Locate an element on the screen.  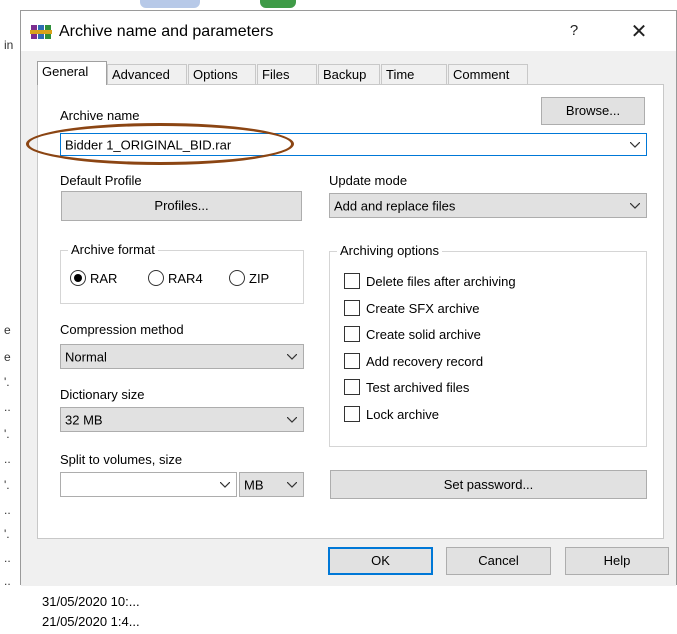
checkbox-recovery-record: Add recovery record is located at coordinates (413, 361).